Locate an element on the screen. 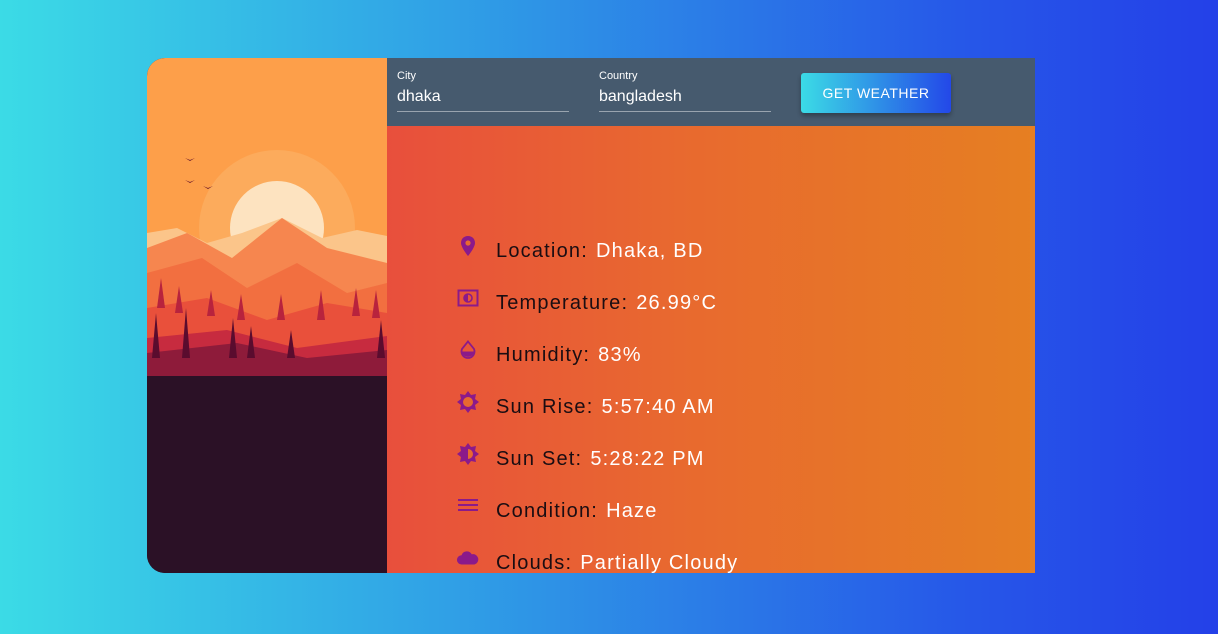 This screenshot has width=1218, height=634. condition-row: Condition: Haze is located at coordinates (557, 511).